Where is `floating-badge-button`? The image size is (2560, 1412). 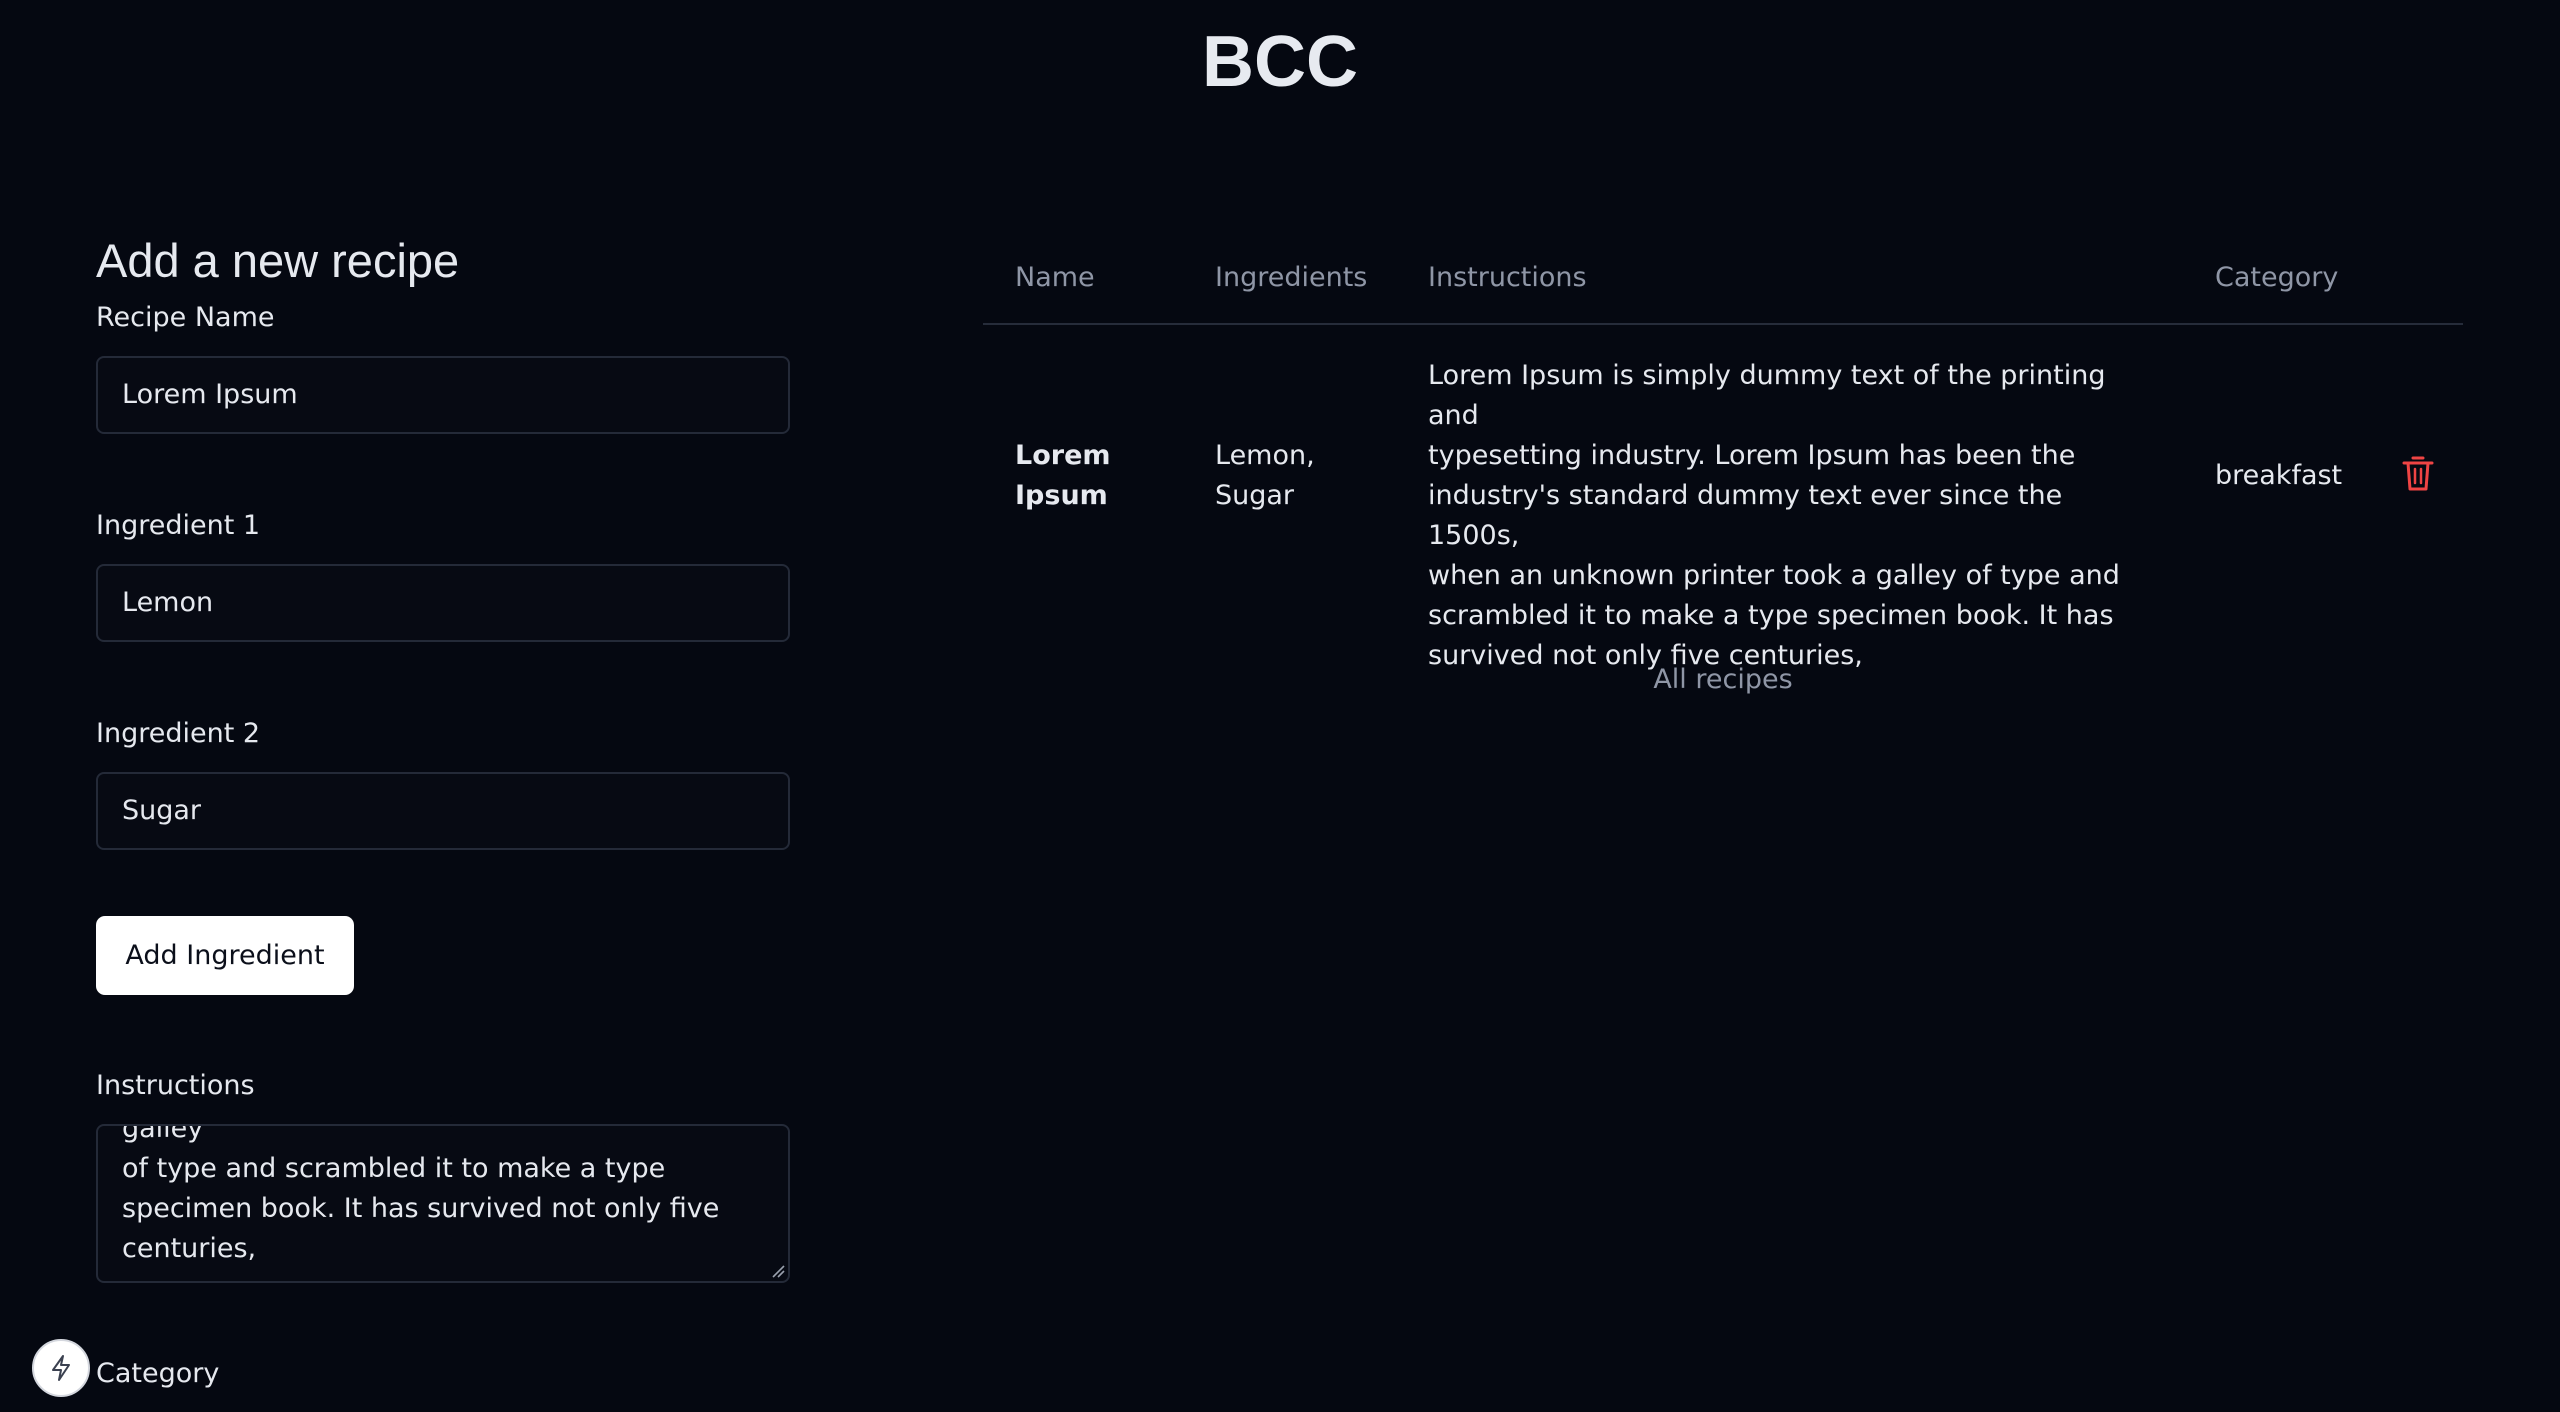 floating-badge-button is located at coordinates (61, 1368).